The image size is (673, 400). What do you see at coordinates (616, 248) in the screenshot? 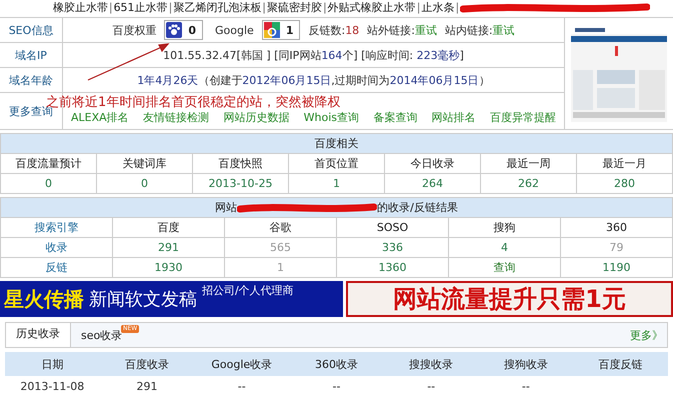
I see `table-cell: 79` at bounding box center [616, 248].